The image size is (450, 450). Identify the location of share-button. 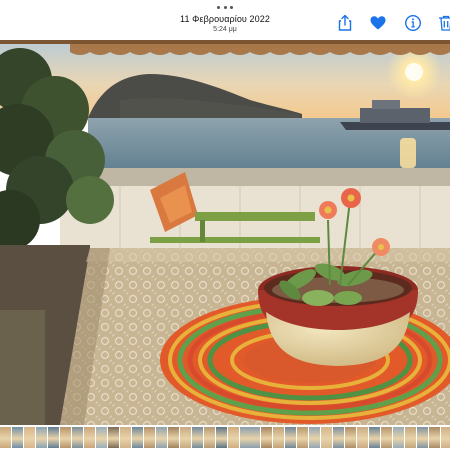
(345, 23).